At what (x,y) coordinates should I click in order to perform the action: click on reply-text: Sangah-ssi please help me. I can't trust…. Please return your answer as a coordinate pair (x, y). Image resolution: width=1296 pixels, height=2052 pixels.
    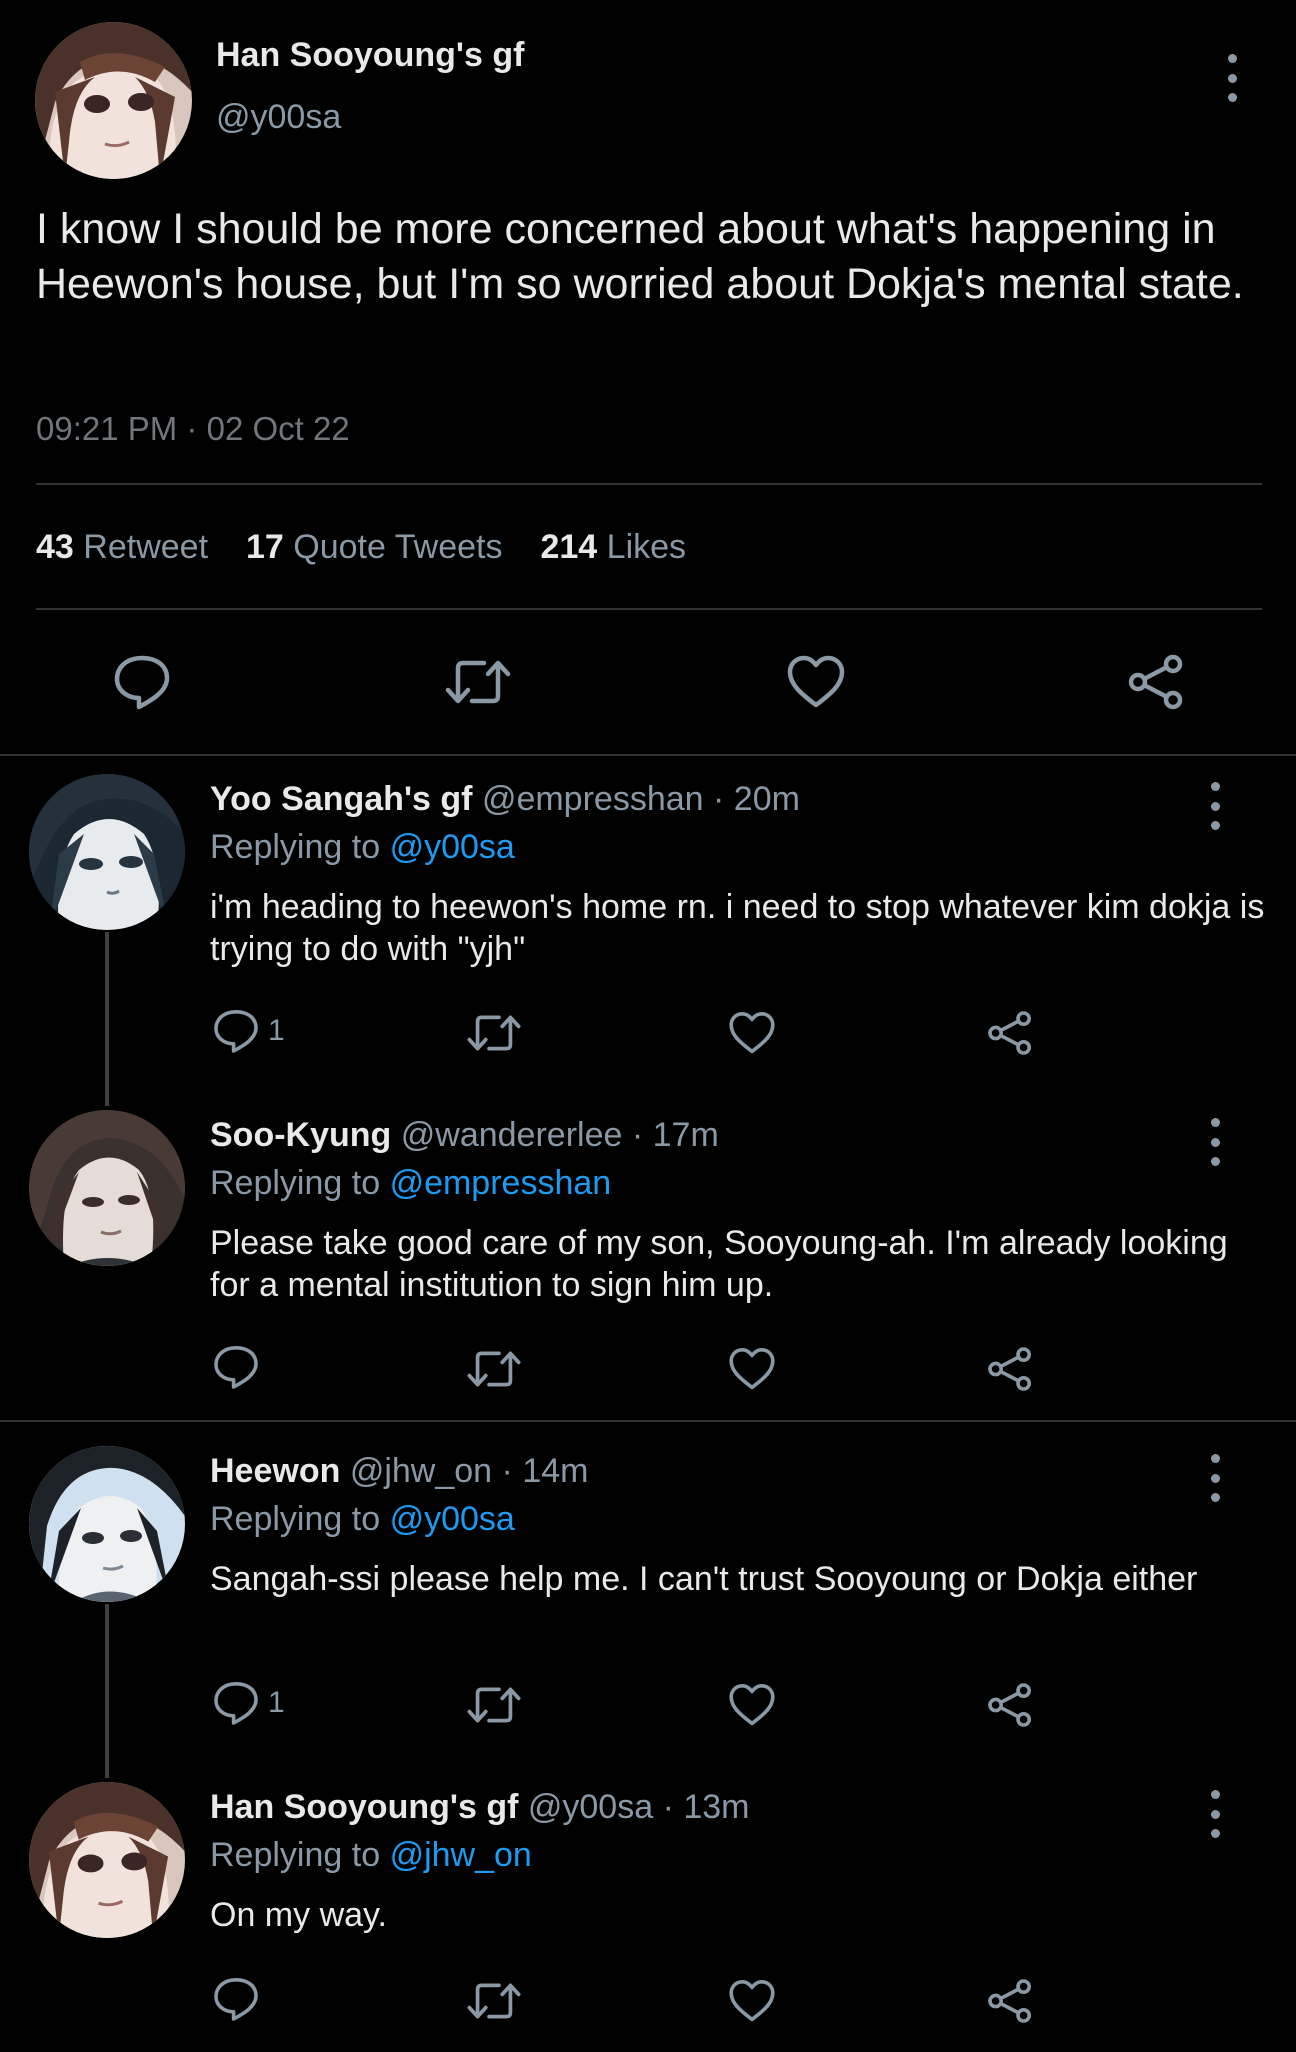
    Looking at the image, I should click on (704, 1579).